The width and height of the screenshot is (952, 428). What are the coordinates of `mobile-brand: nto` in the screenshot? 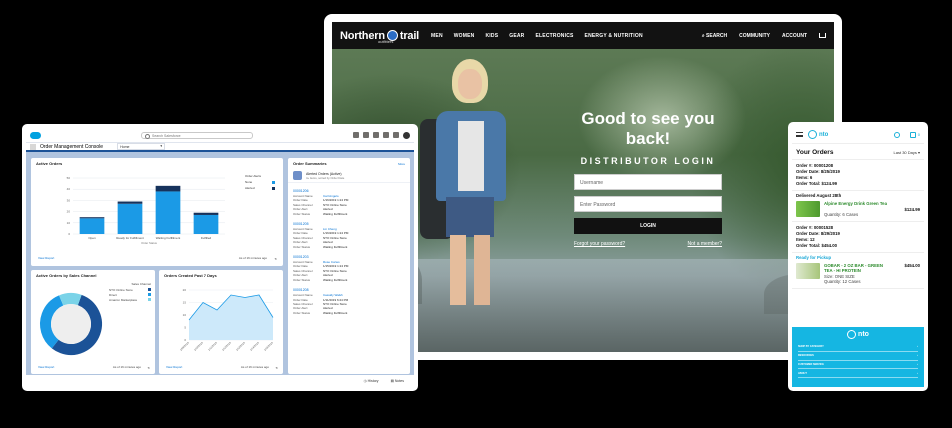 It's located at (824, 134).